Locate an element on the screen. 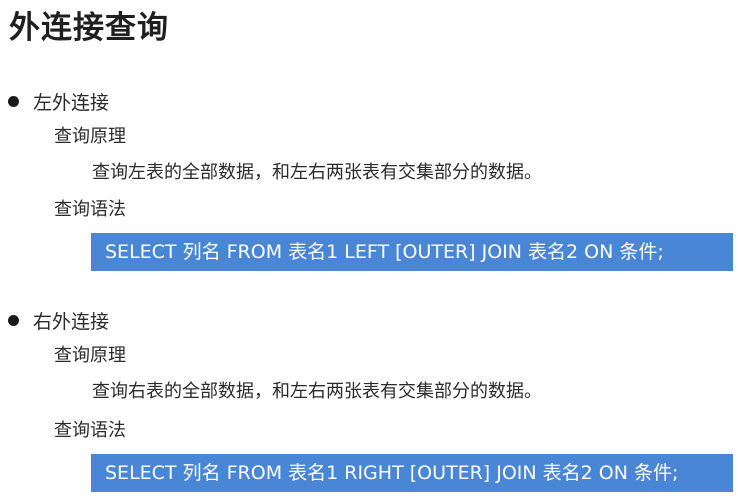 Image resolution: width=738 pixels, height=498 pixels. section-heading: 右外连接 is located at coordinates (71, 321).